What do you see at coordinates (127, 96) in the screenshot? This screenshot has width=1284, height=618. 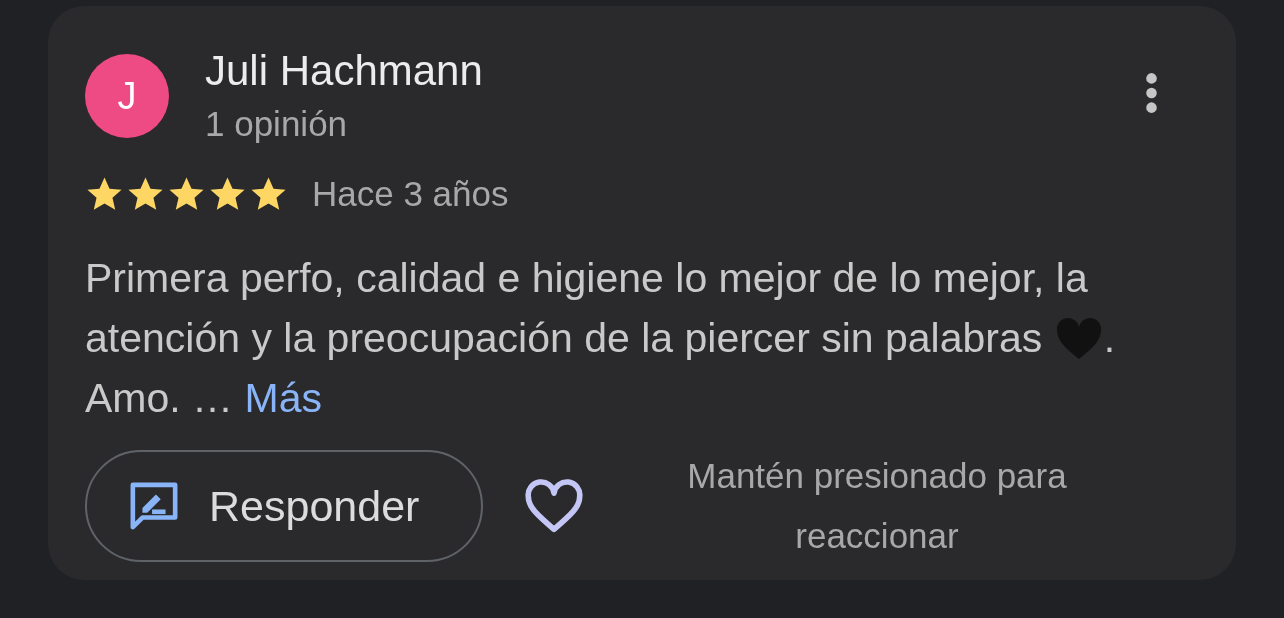 I see `avatar: J` at bounding box center [127, 96].